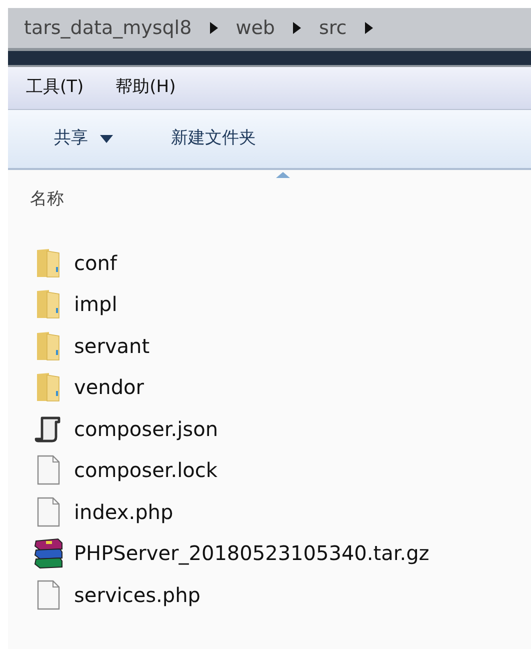 This screenshot has width=531, height=649. I want to click on file-list-item: composer.json, so click(127, 429).